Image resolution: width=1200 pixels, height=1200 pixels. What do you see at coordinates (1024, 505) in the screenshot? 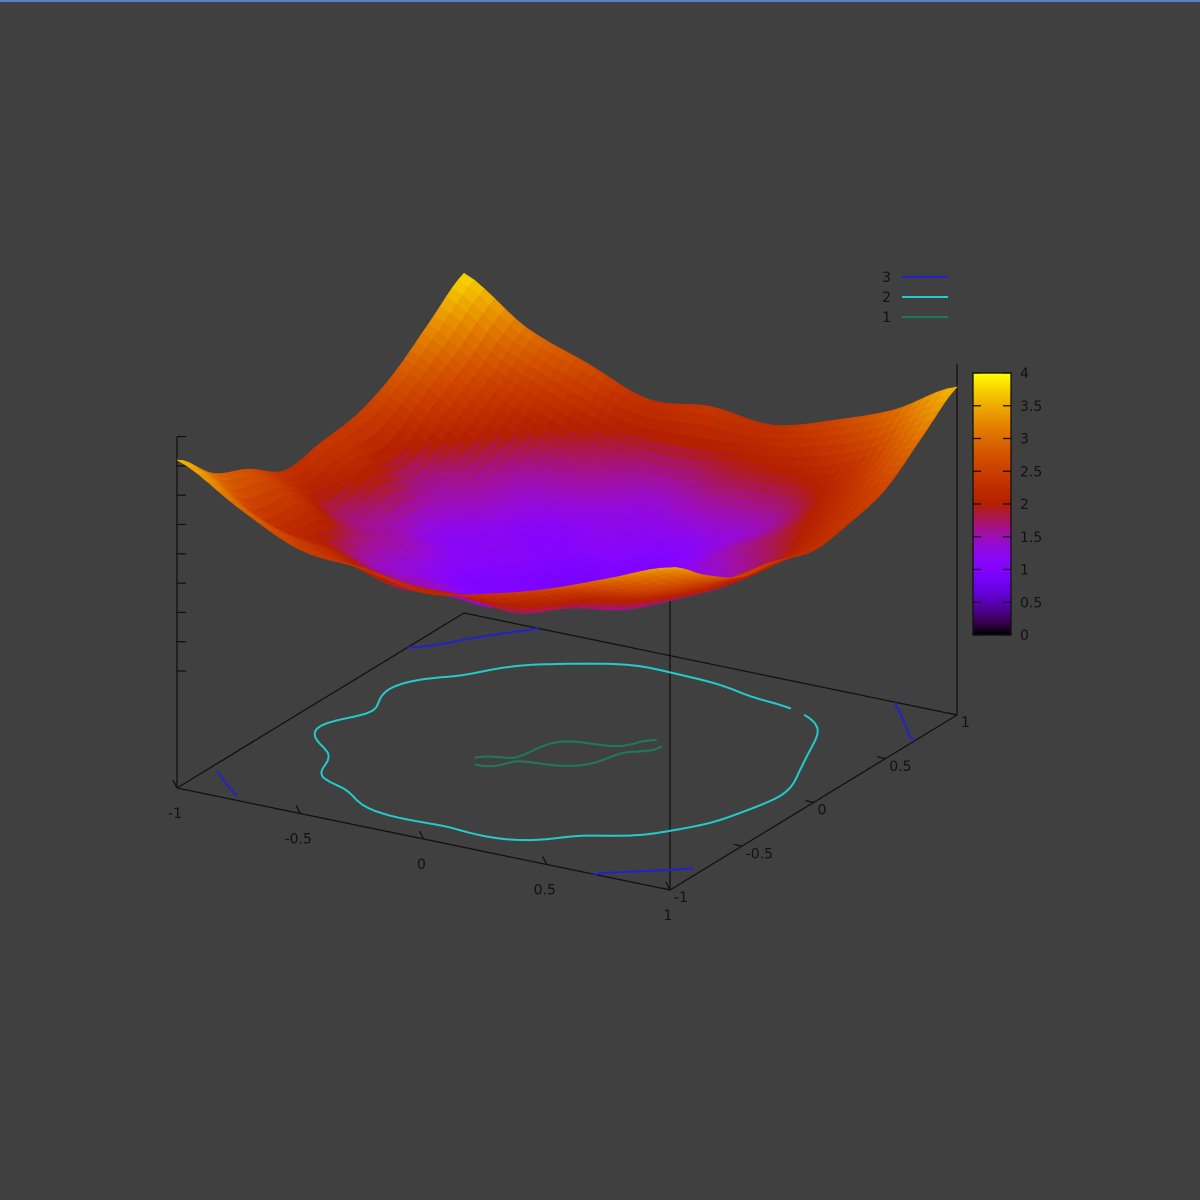
I see `colorbar-tick-label: 2` at bounding box center [1024, 505].